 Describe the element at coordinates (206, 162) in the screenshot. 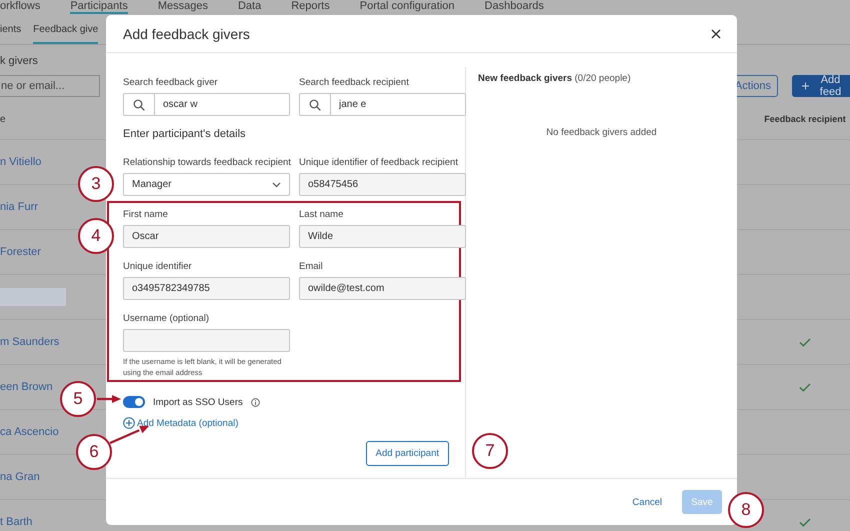

I see `field-label: Relationship towards feedback recipient` at that location.